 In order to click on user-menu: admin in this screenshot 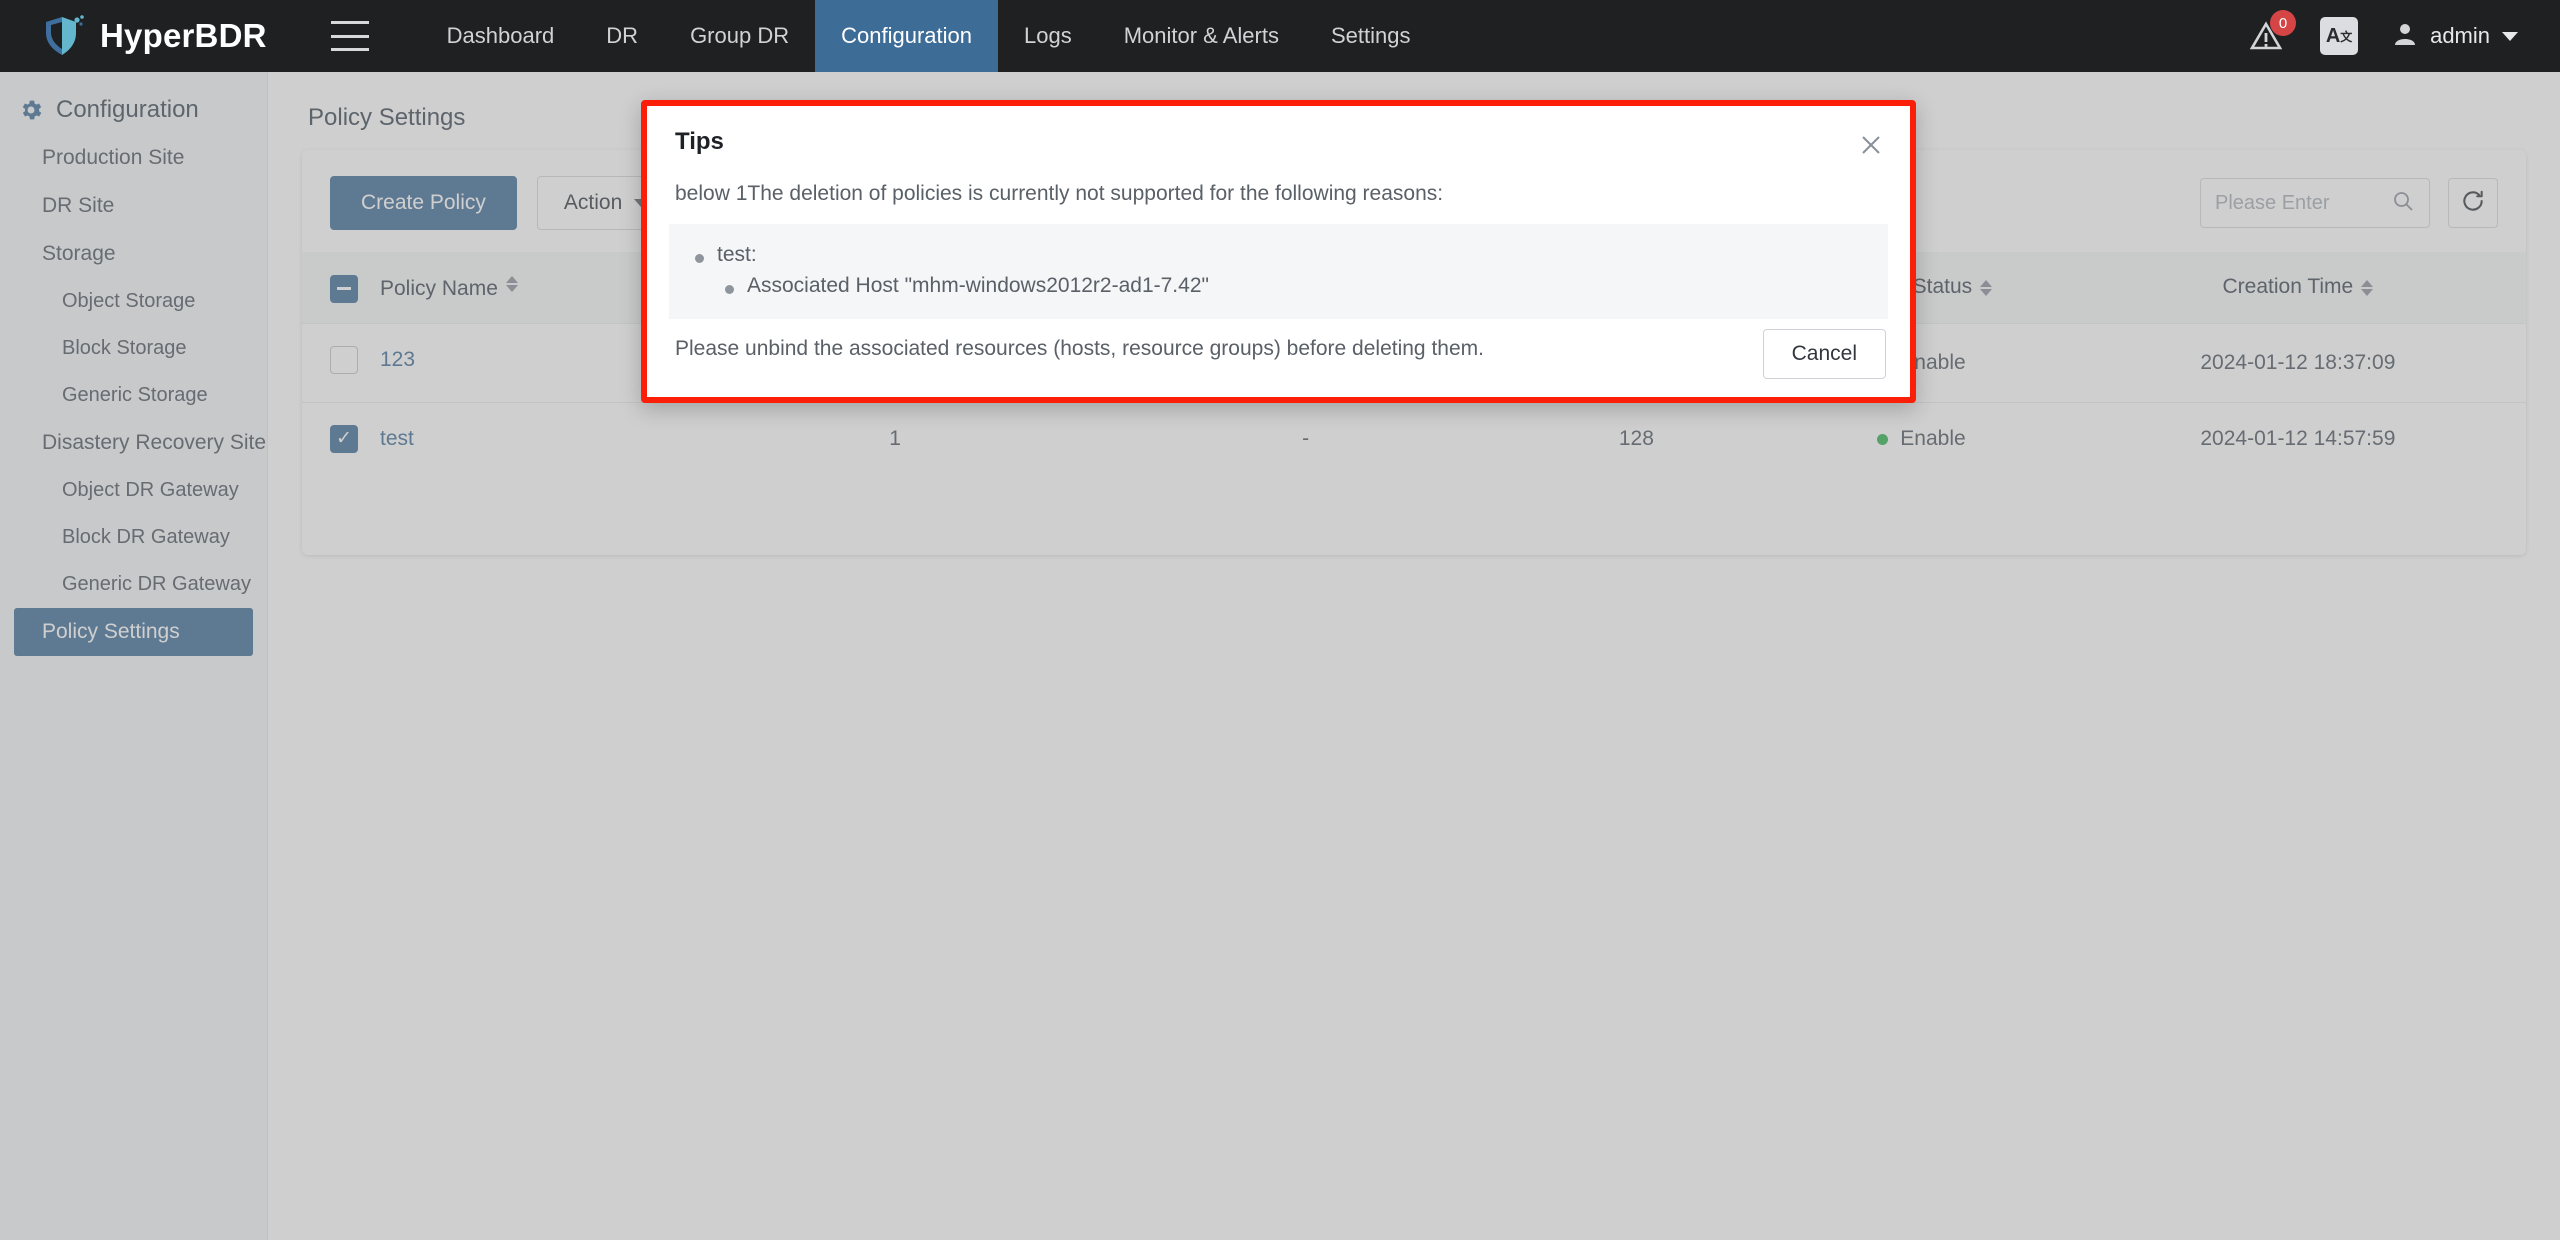, I will do `click(2455, 36)`.